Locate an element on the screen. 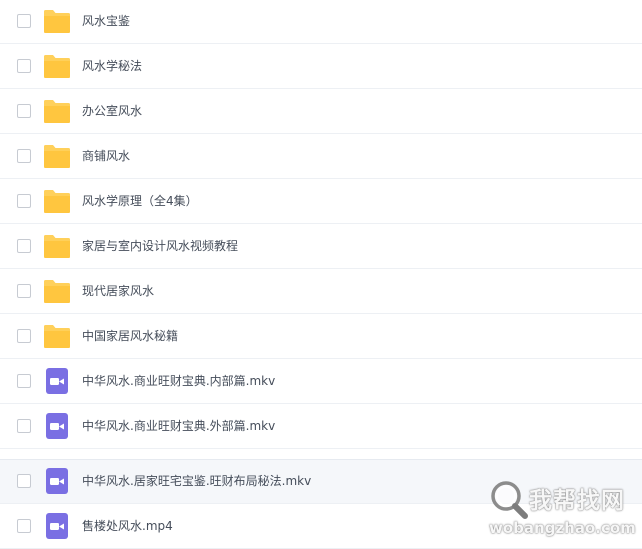 The width and height of the screenshot is (642, 549). file-row: 商铺风水 is located at coordinates (321, 156).